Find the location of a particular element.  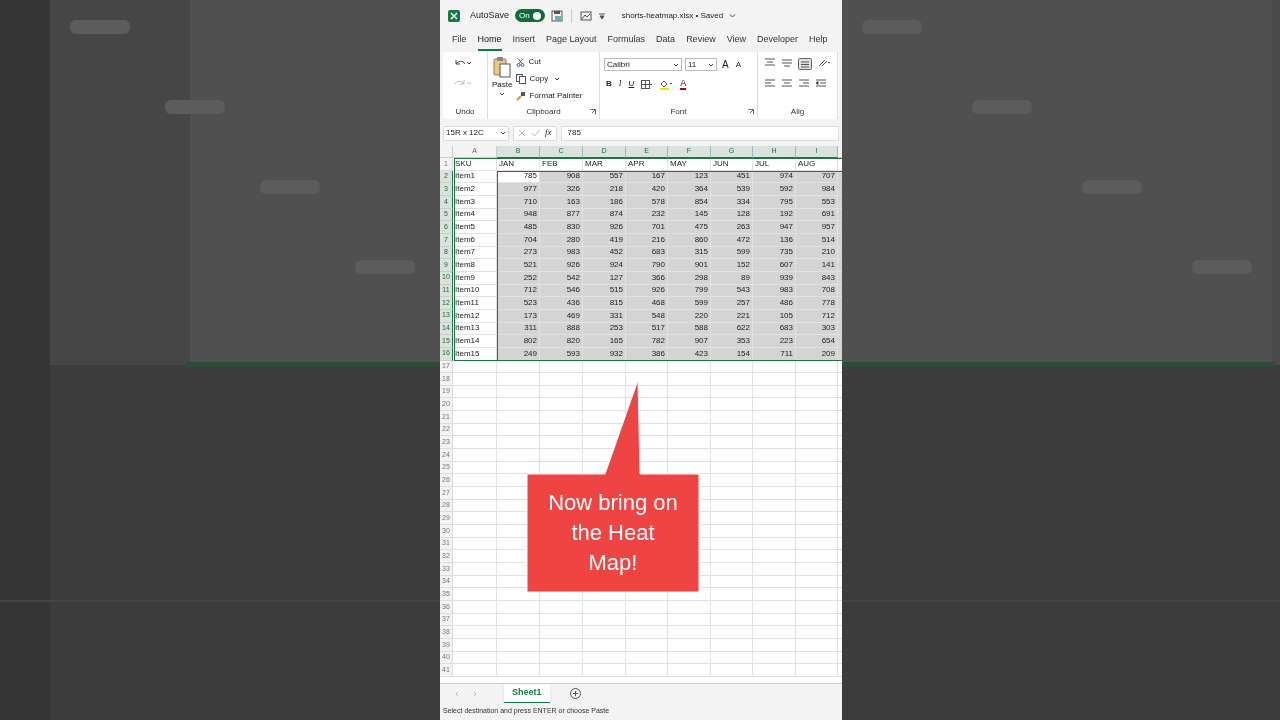

table-cell: 790 is located at coordinates (647, 265).